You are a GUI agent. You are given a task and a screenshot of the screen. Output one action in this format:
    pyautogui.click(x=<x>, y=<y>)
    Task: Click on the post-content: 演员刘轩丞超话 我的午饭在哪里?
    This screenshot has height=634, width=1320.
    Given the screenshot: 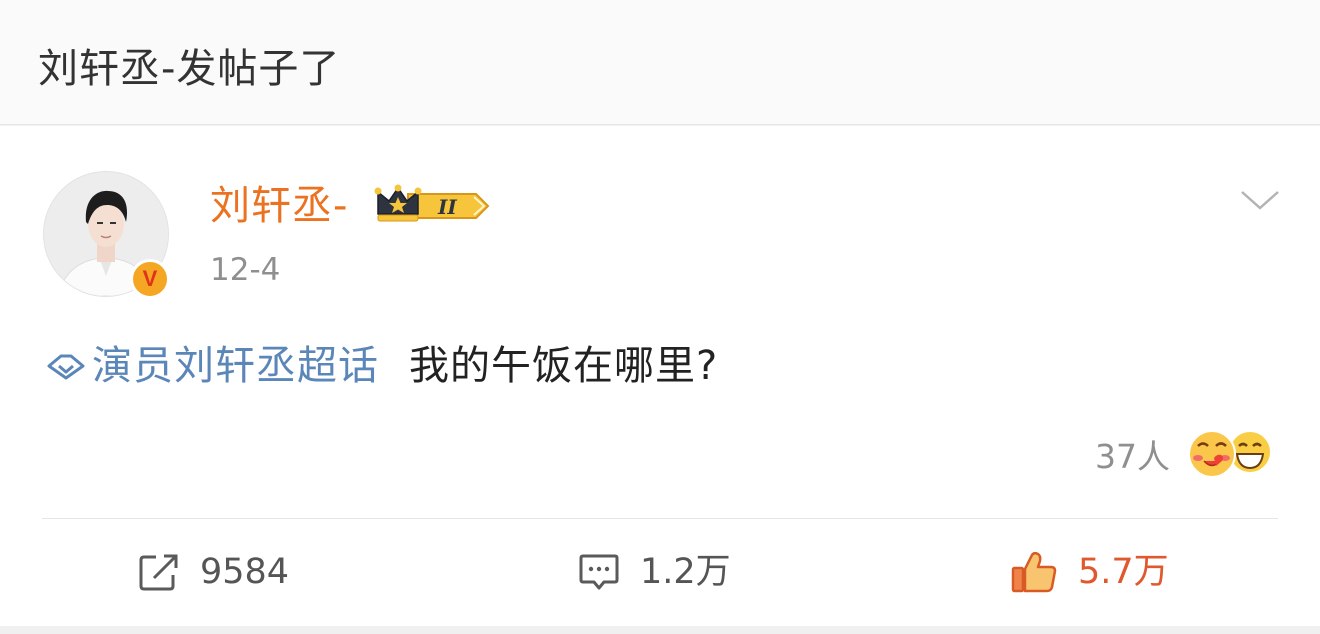 What is the action you would take?
    pyautogui.click(x=382, y=366)
    